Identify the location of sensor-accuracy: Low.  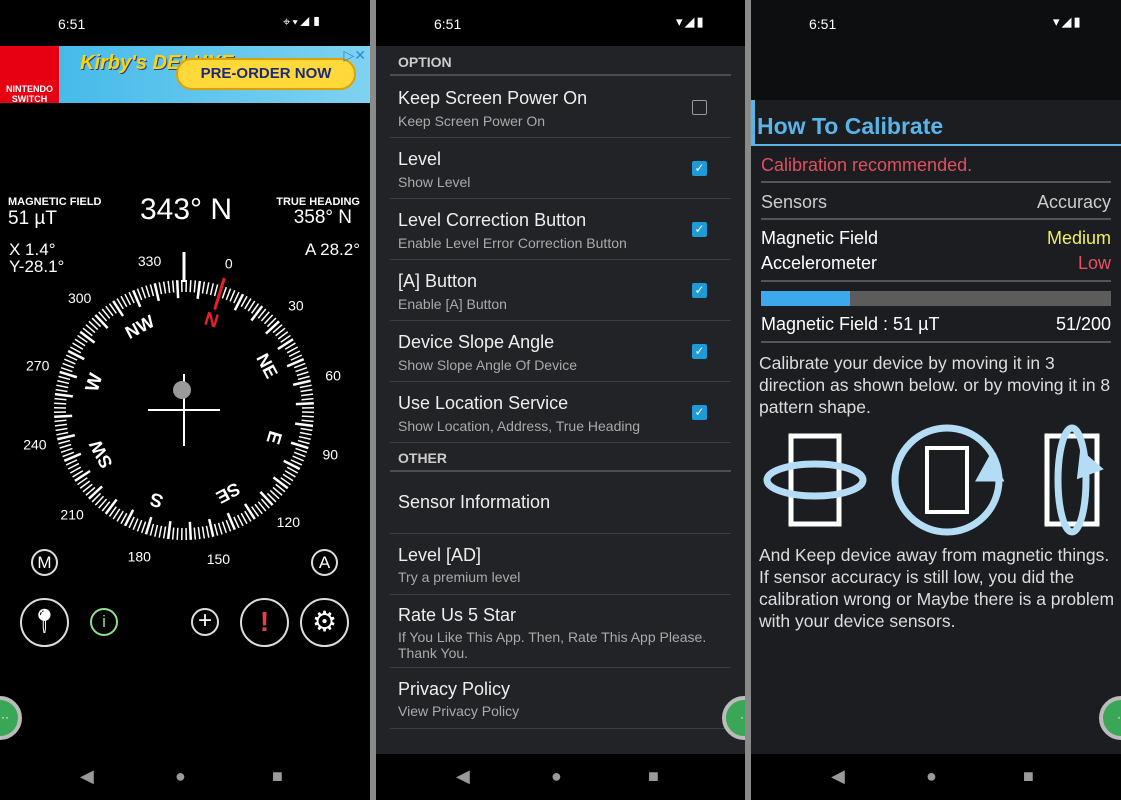
(1094, 263).